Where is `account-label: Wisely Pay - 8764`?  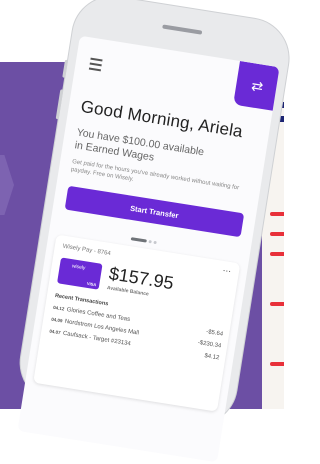
account-label: Wisely Pay - 8764 is located at coordinates (87, 250).